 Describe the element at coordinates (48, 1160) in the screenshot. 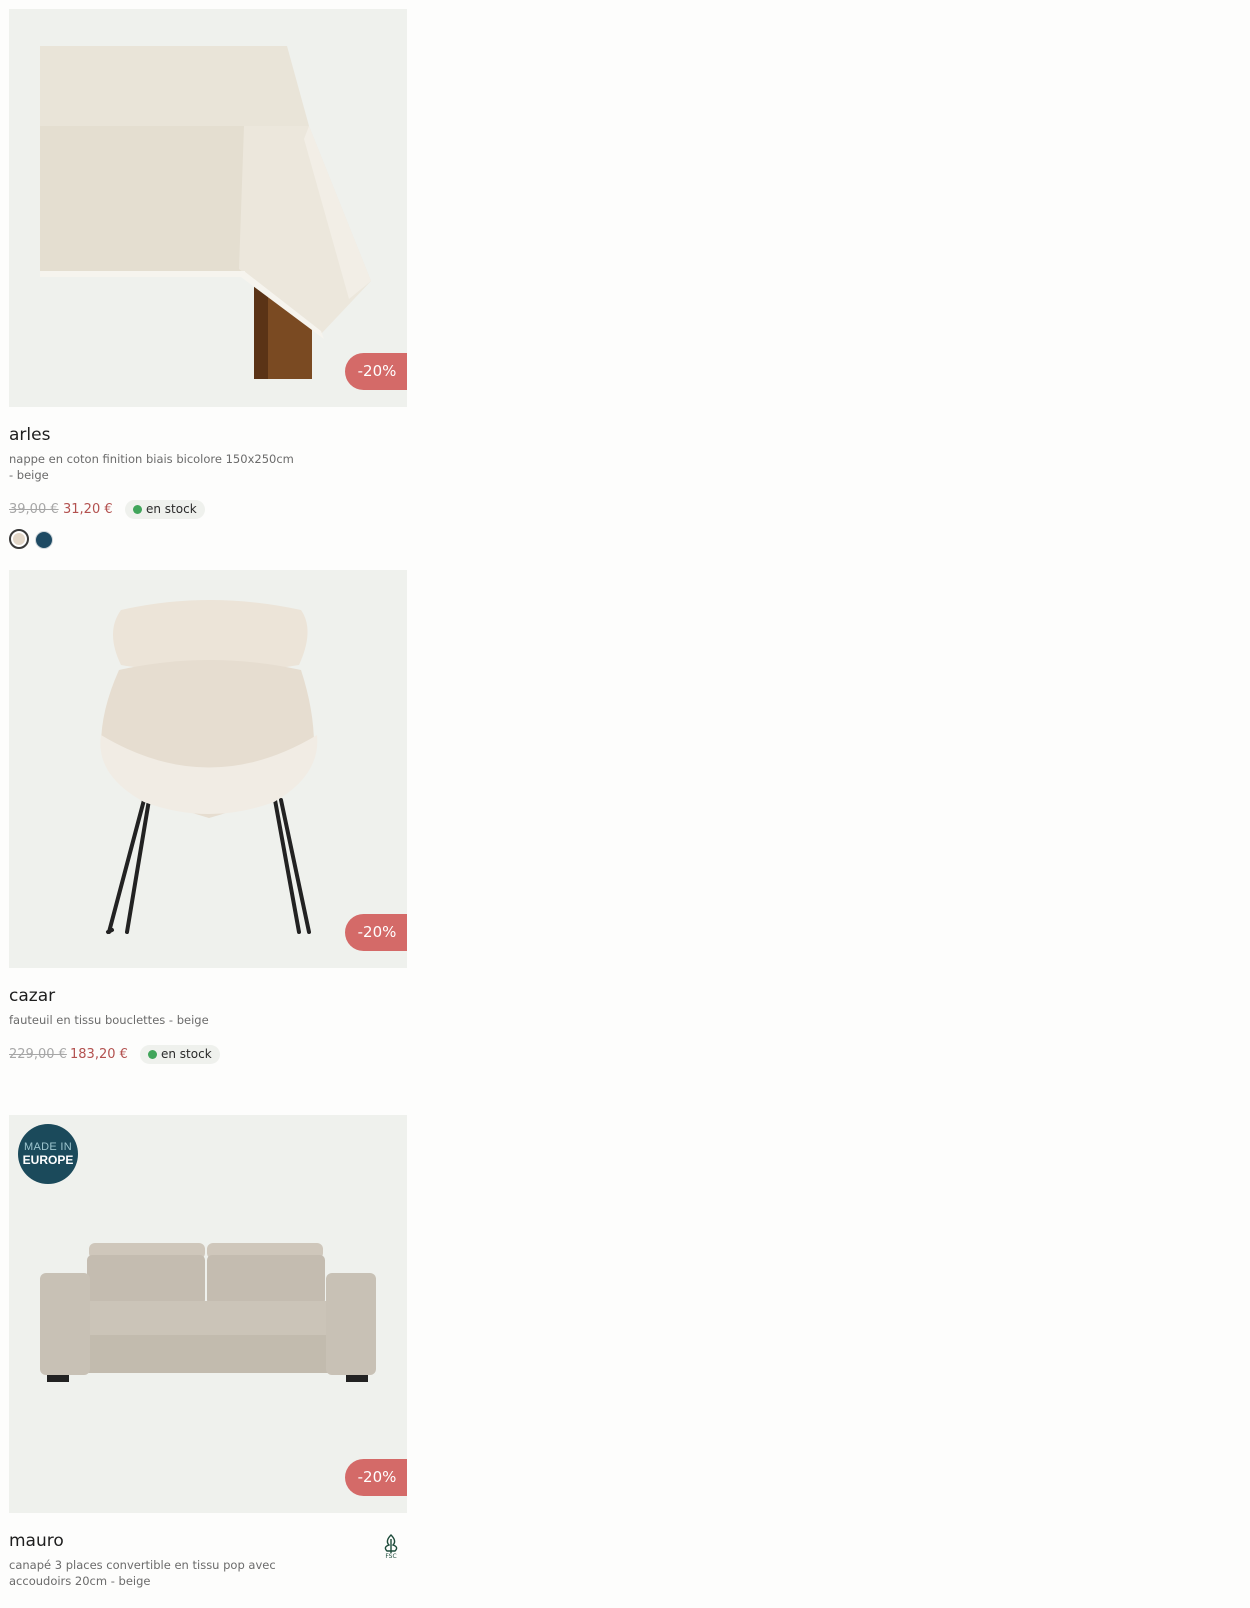

I see `badge-line-2: EUROPE` at that location.